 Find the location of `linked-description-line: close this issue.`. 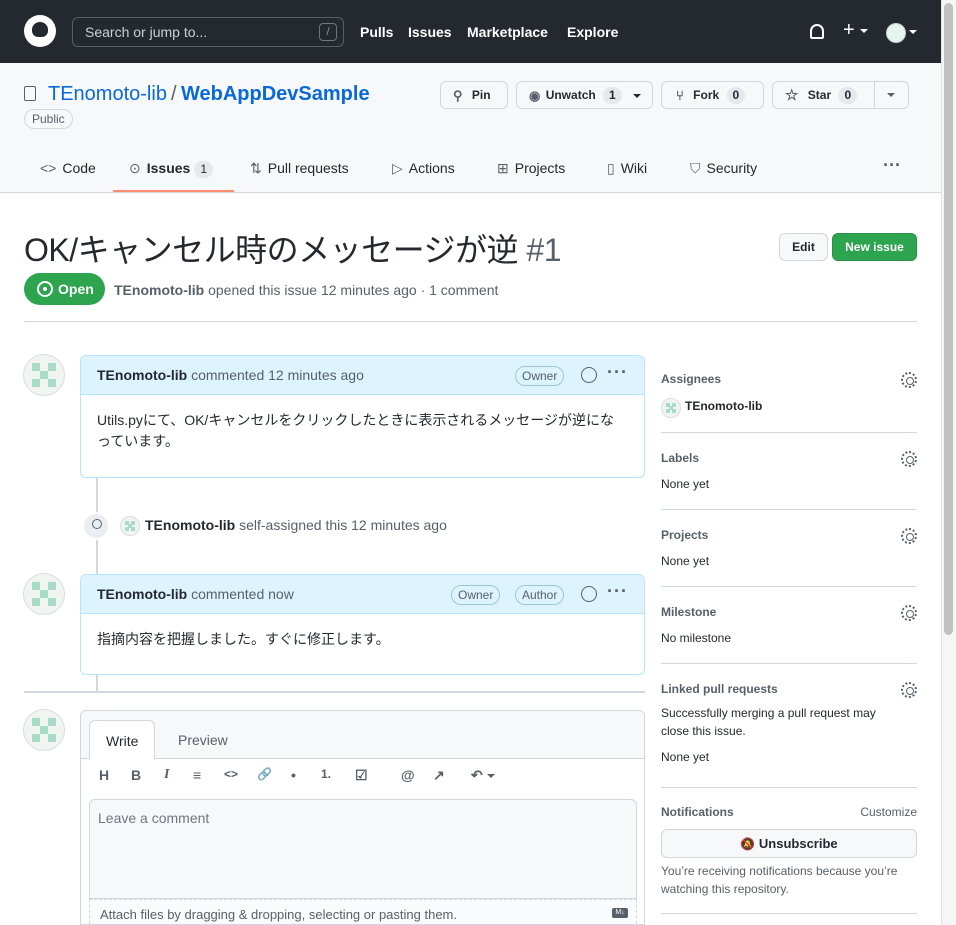

linked-description-line: close this issue. is located at coordinates (703, 731).